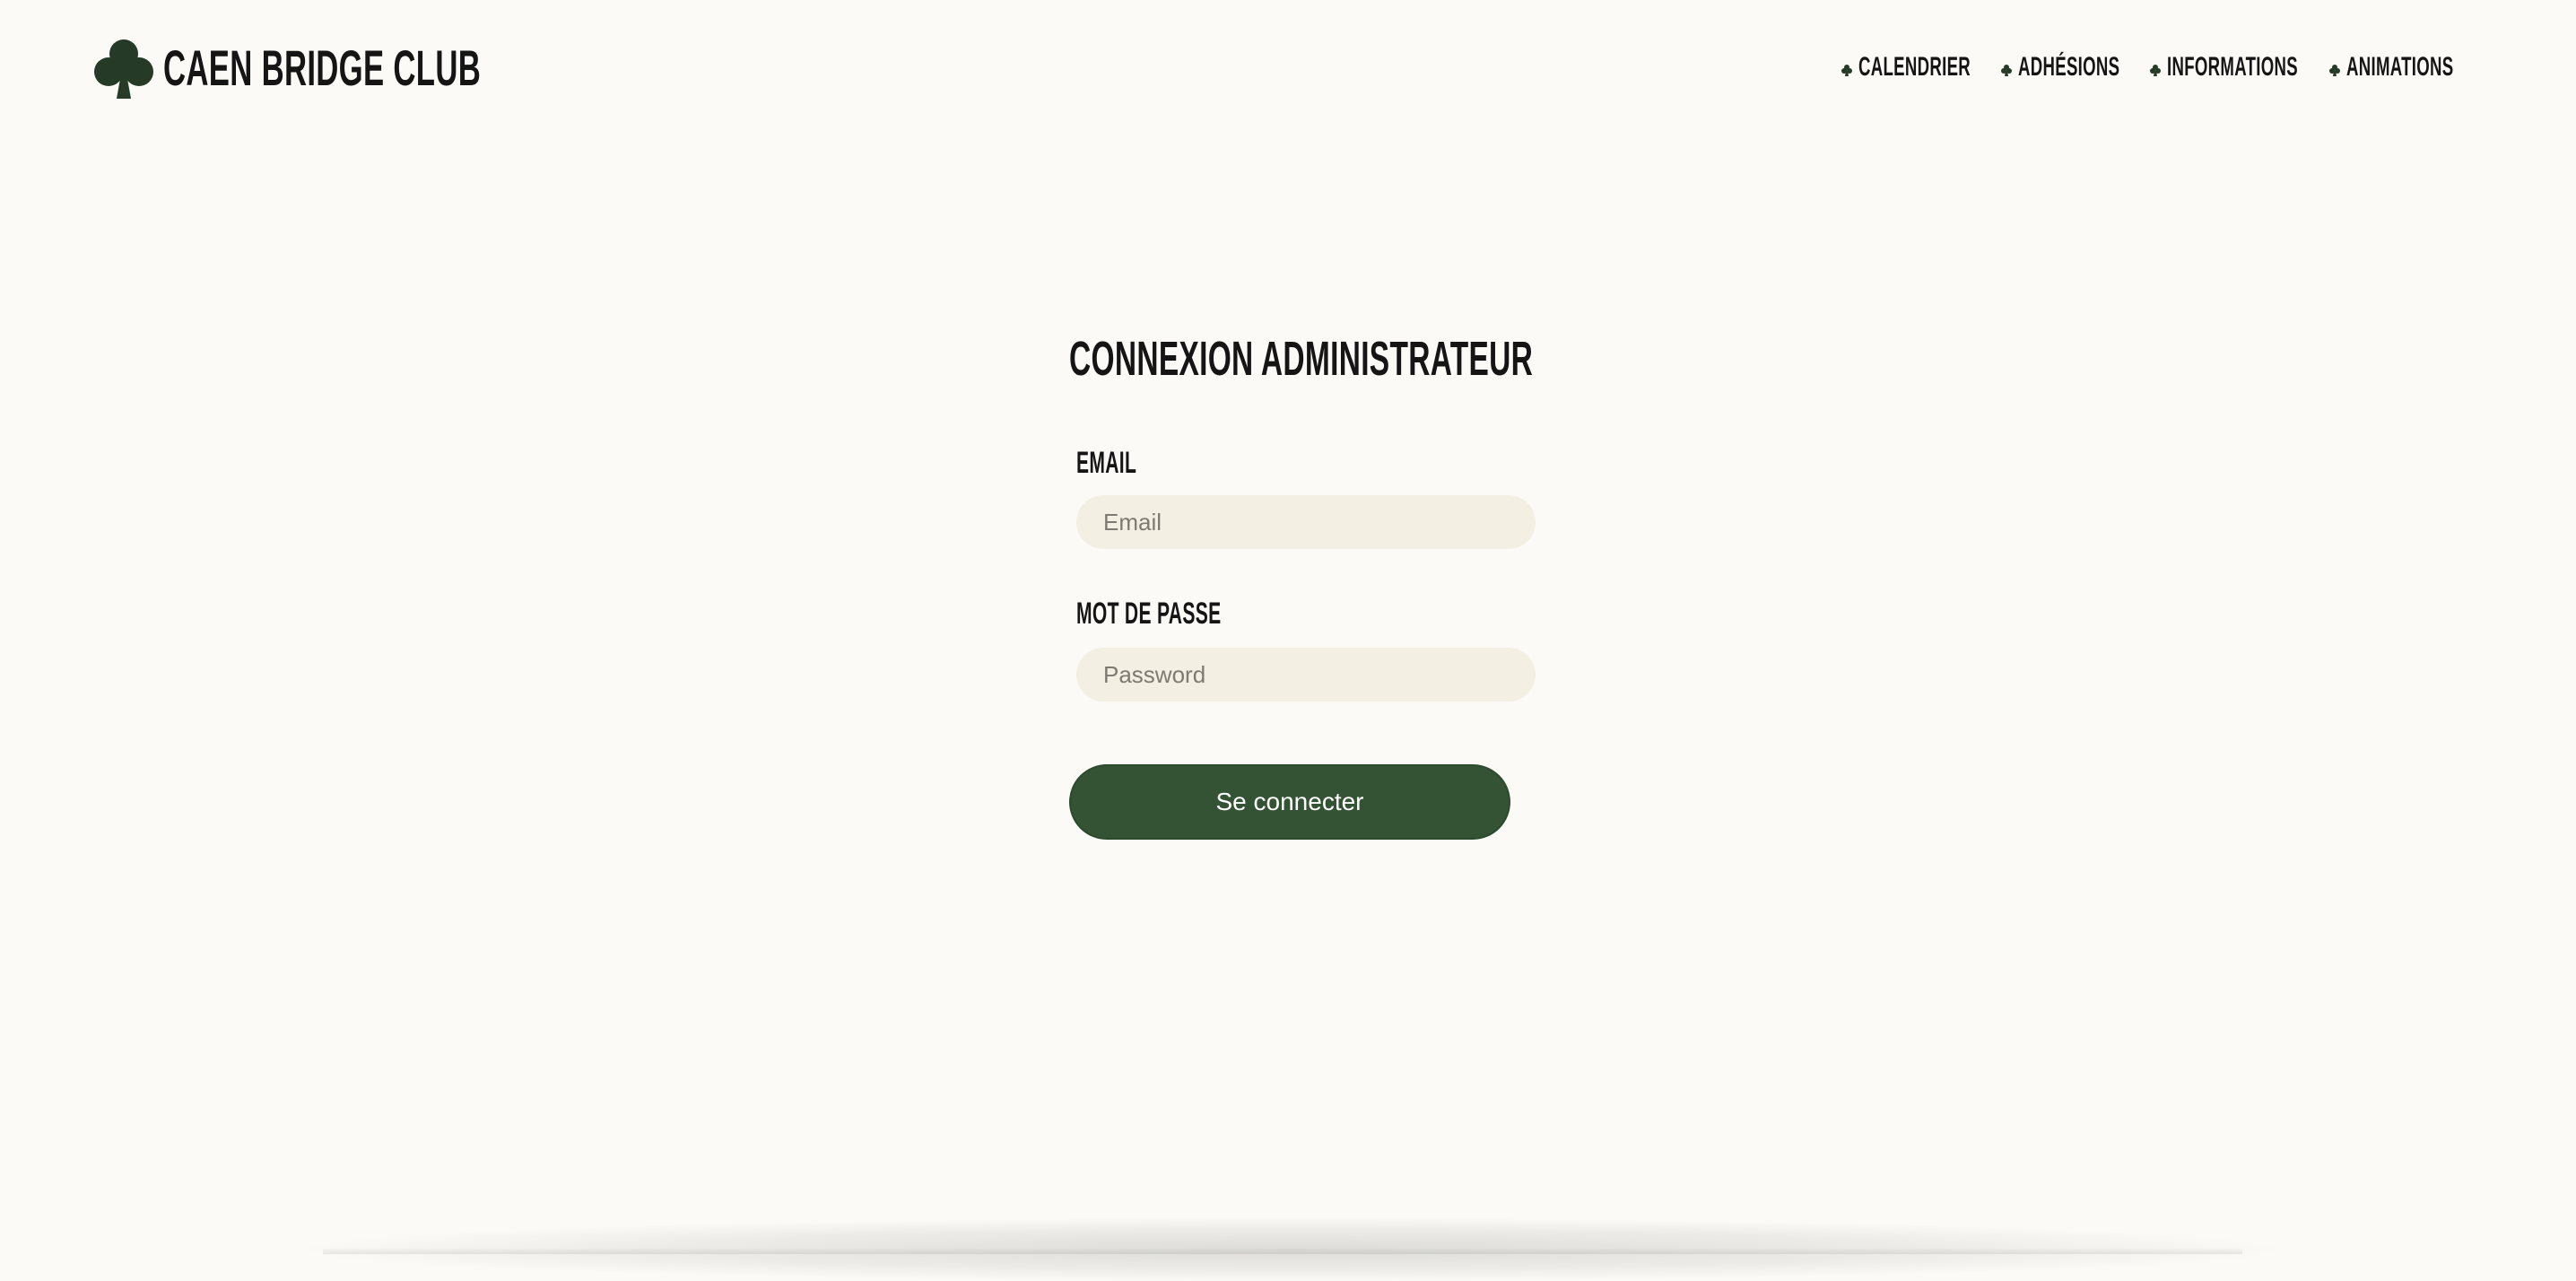 The width and height of the screenshot is (2576, 1281). Describe the element at coordinates (322, 67) in the screenshot. I see `brand-title: CAEN BRIDGE CLUB` at that location.